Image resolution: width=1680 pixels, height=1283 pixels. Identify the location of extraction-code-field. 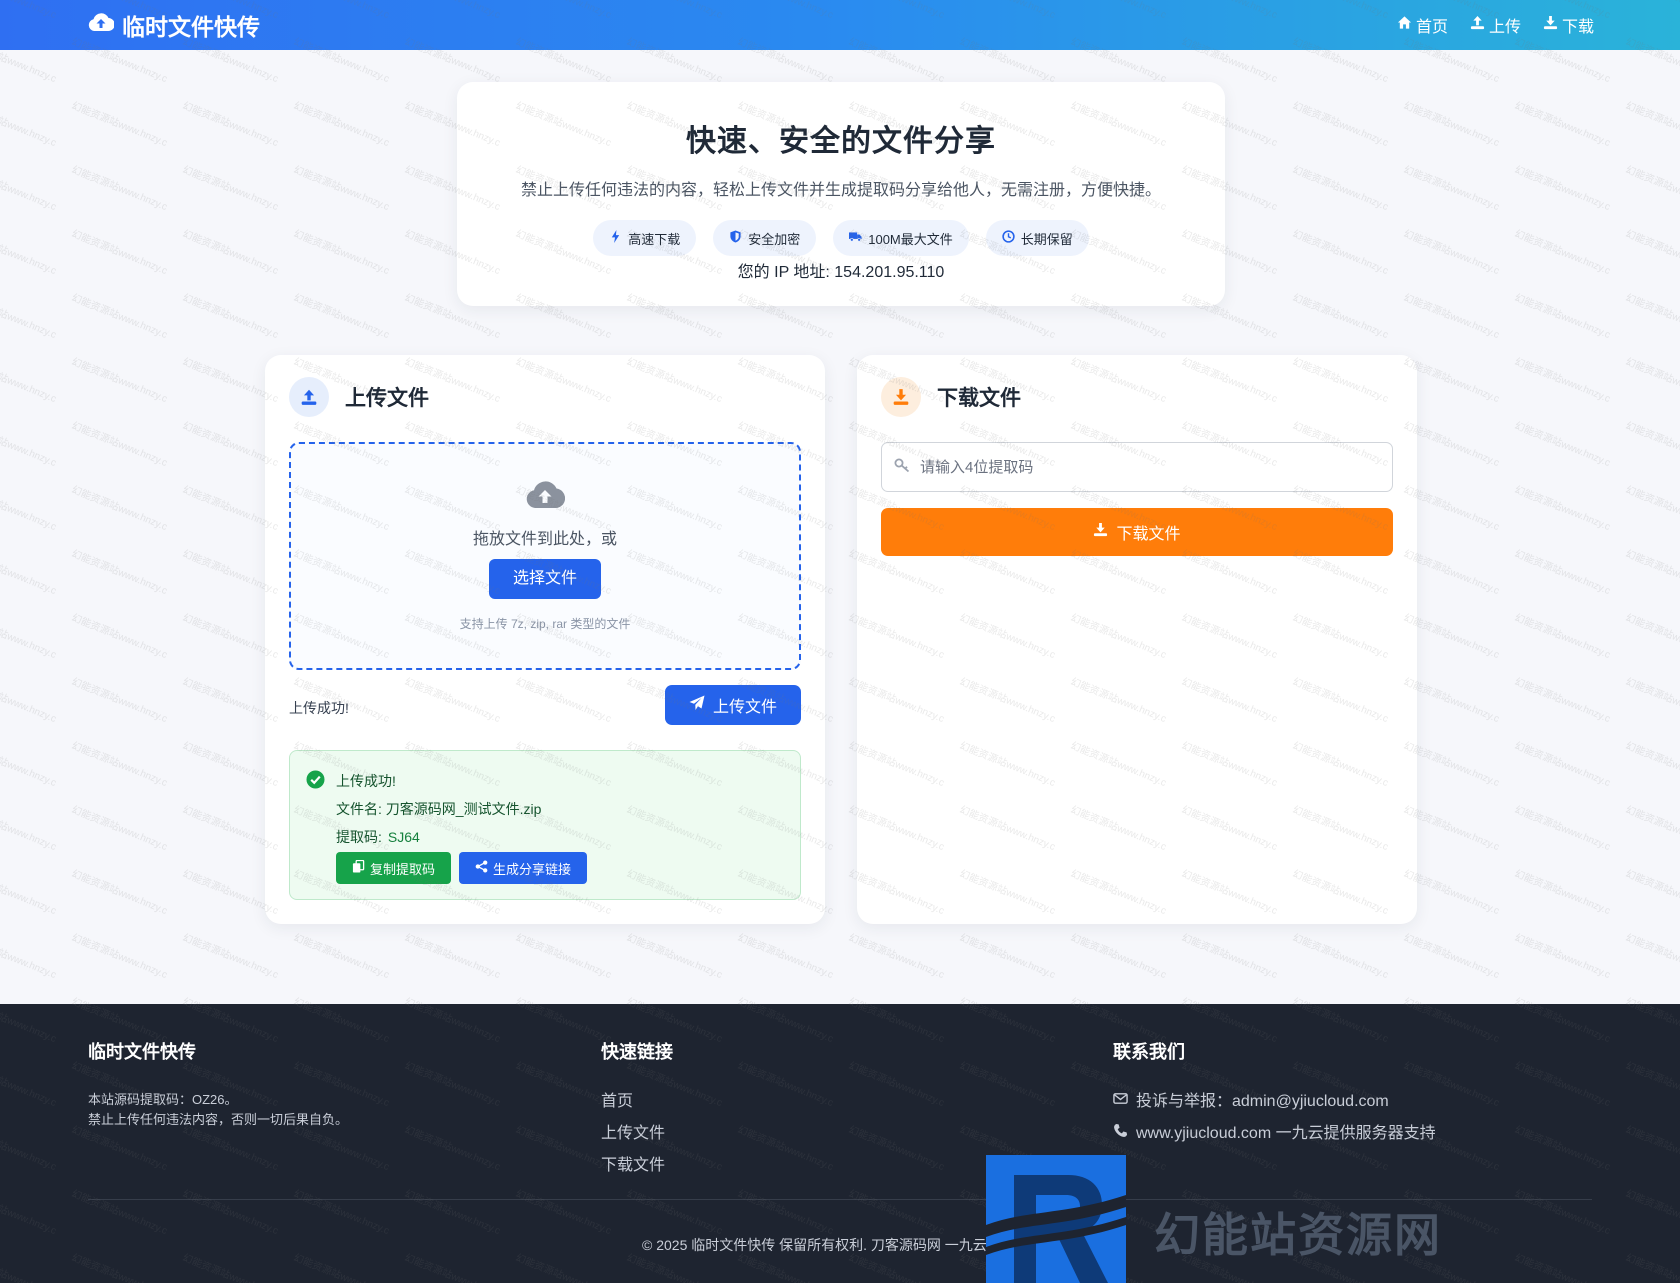
(1137, 467).